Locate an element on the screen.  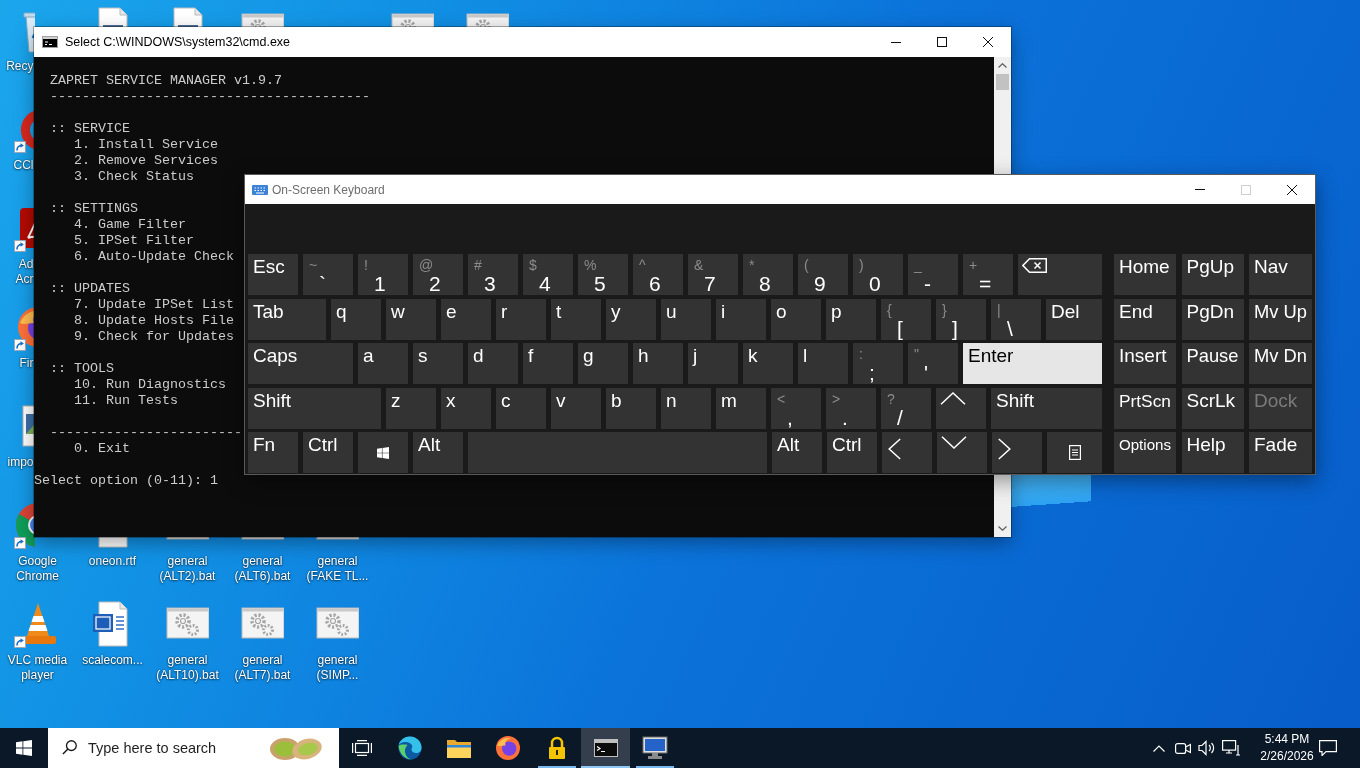
keyboard-key: Insert is located at coordinates (1145, 363).